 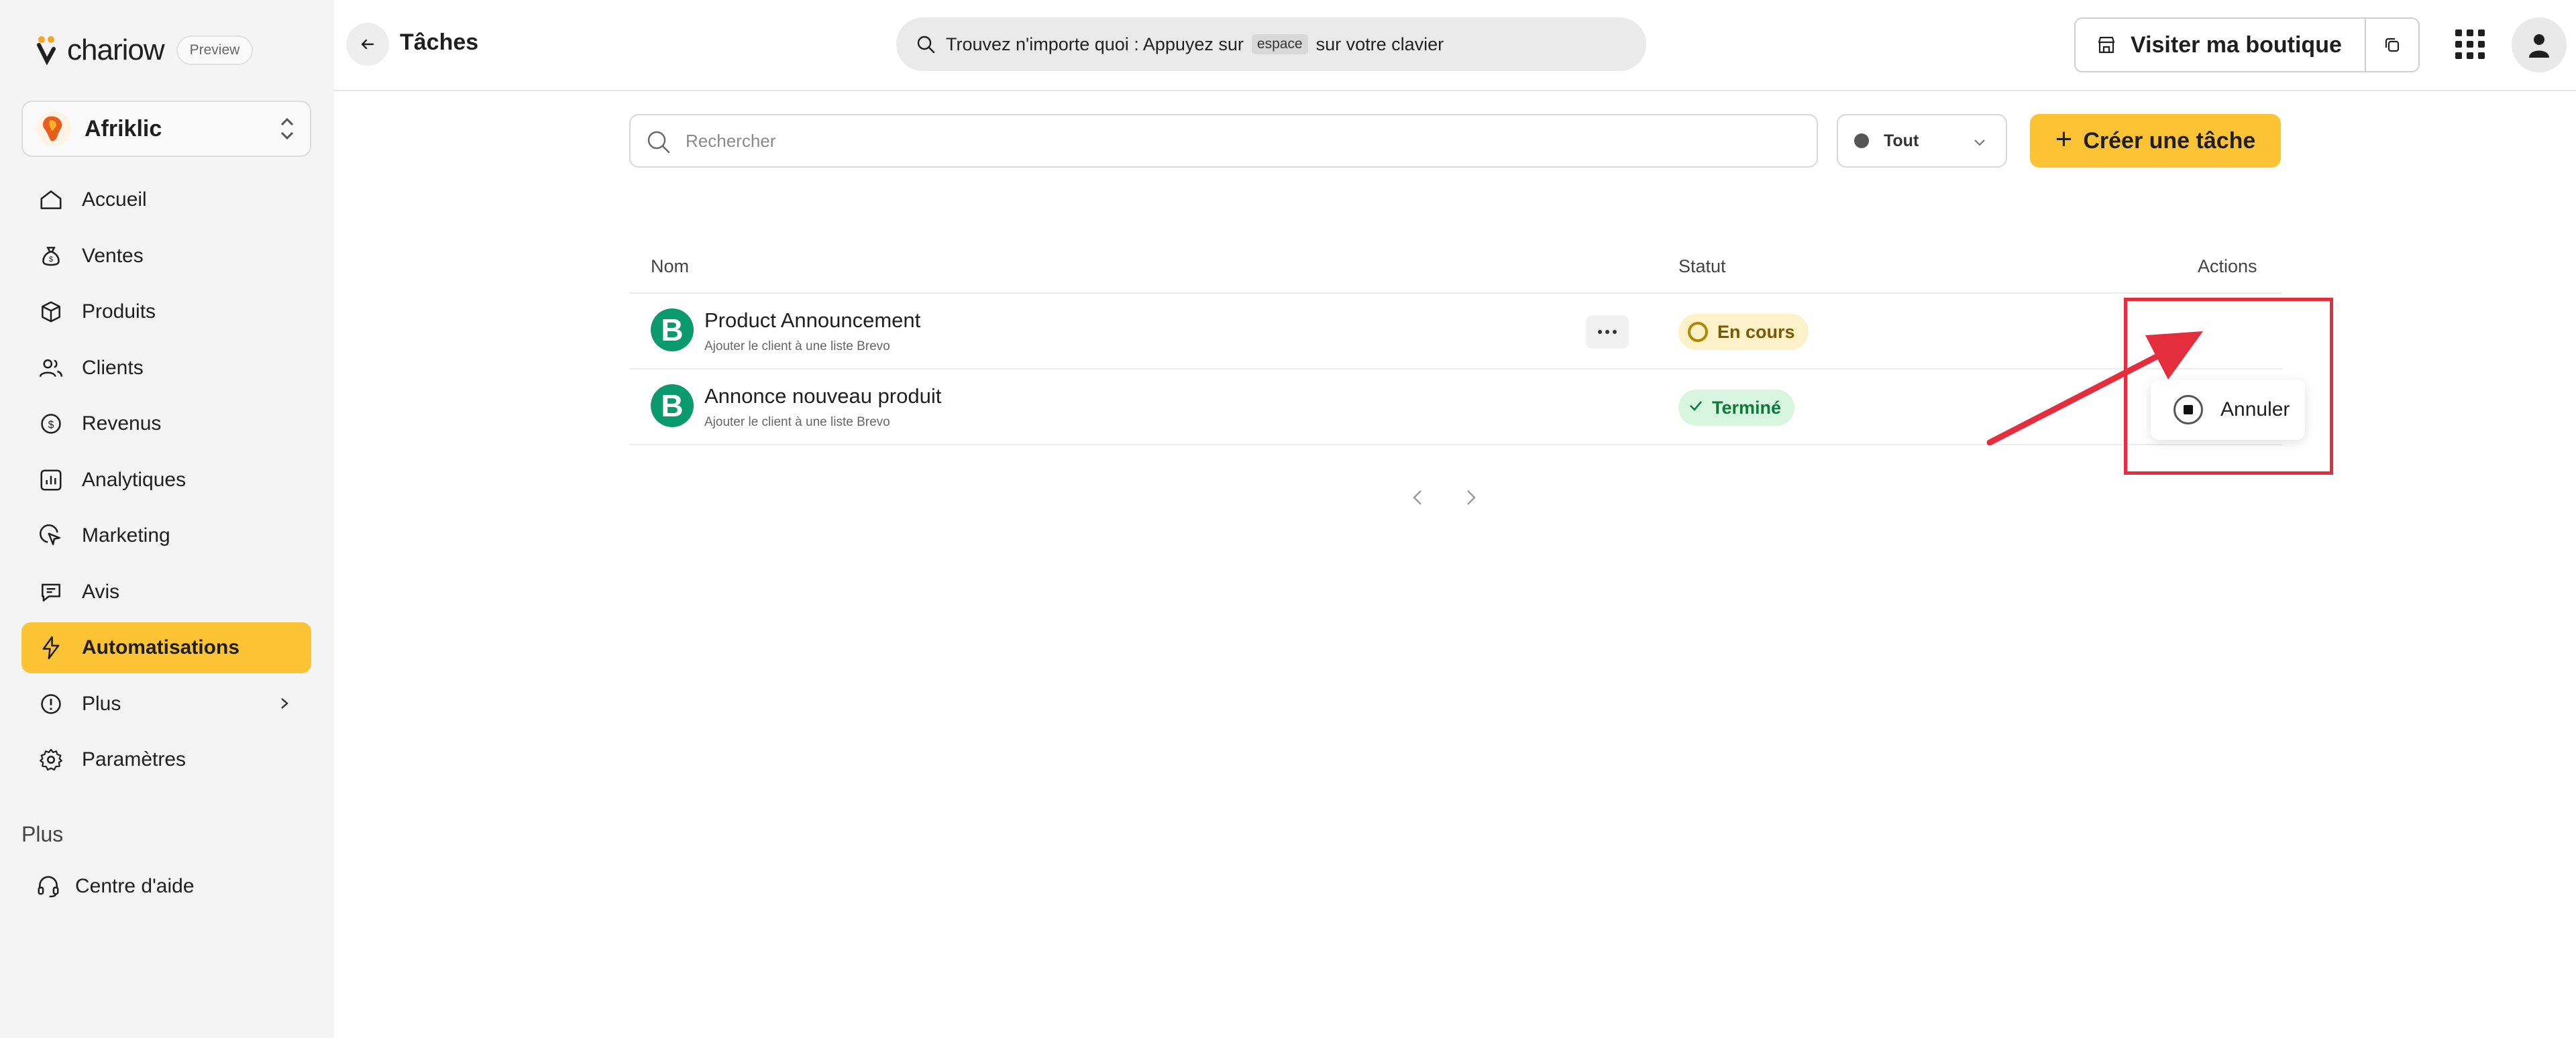 I want to click on chevron-down-icon, so click(x=1979, y=144).